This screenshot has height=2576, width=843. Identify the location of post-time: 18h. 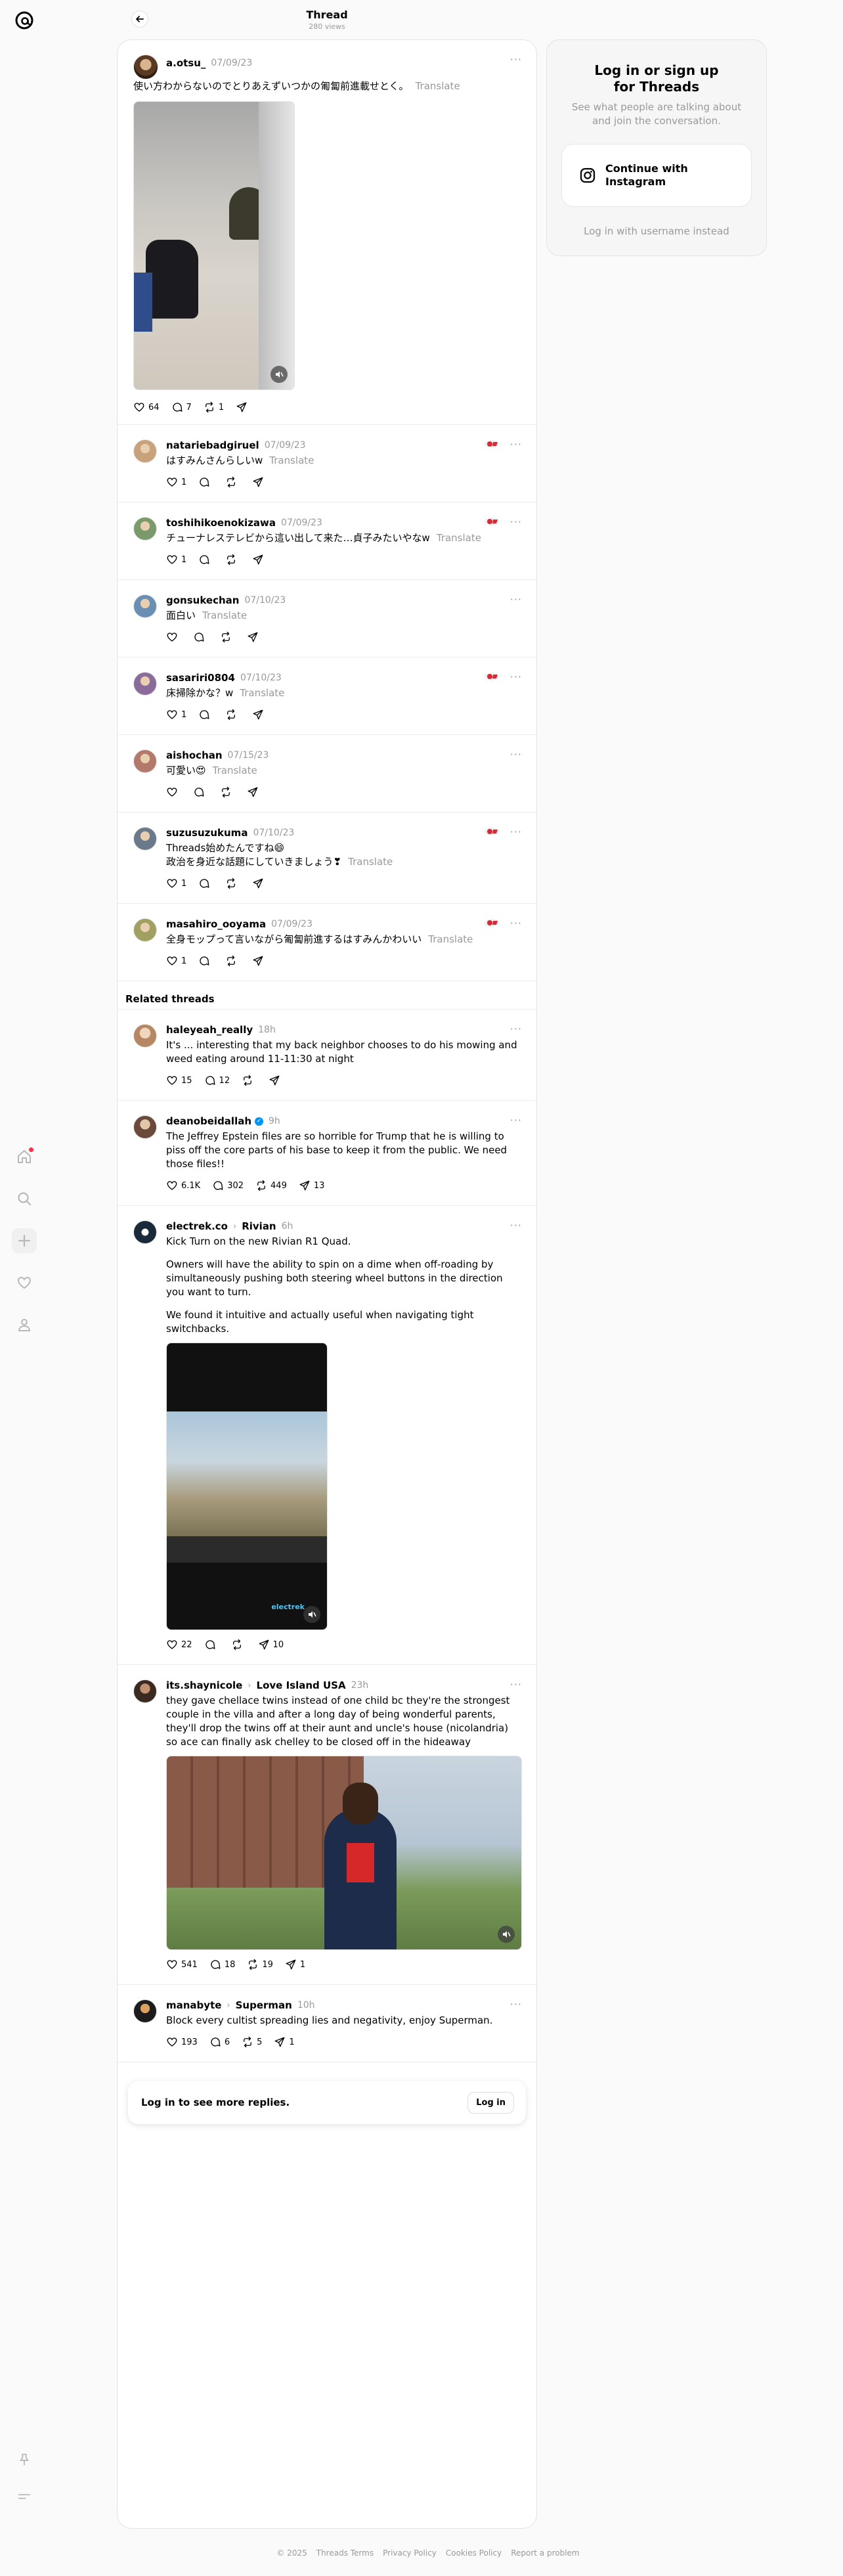
(267, 1030).